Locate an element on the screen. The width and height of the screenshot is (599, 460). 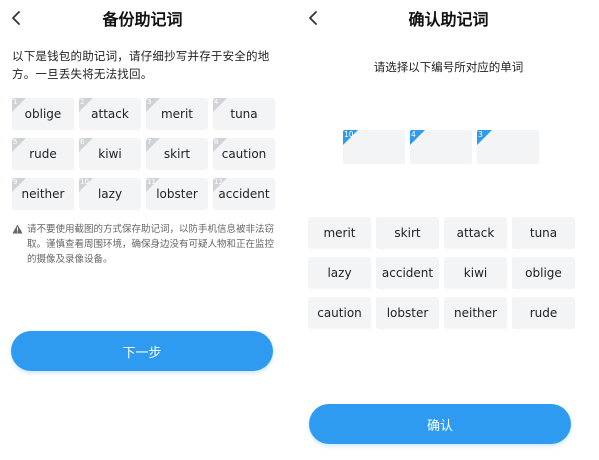
mnemonic-word-cell: 4 tuna is located at coordinates (244, 114).